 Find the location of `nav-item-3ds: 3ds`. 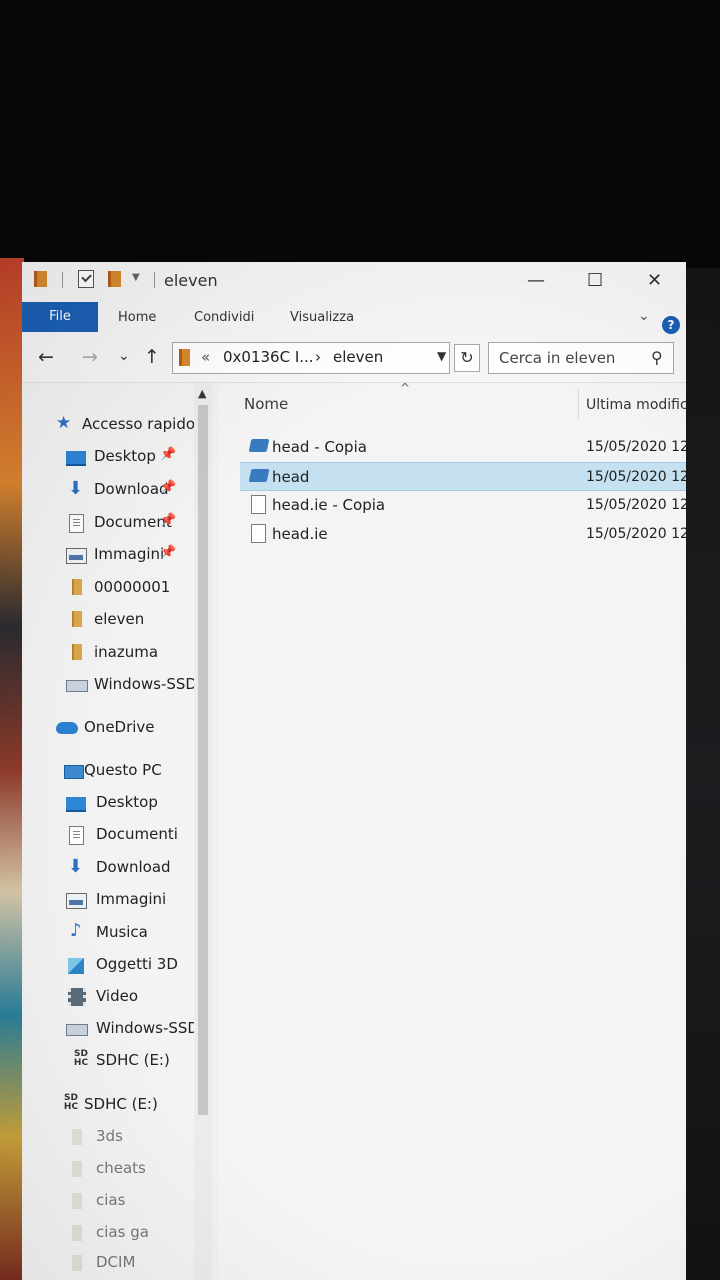

nav-item-3ds: 3ds is located at coordinates (108, 1138).